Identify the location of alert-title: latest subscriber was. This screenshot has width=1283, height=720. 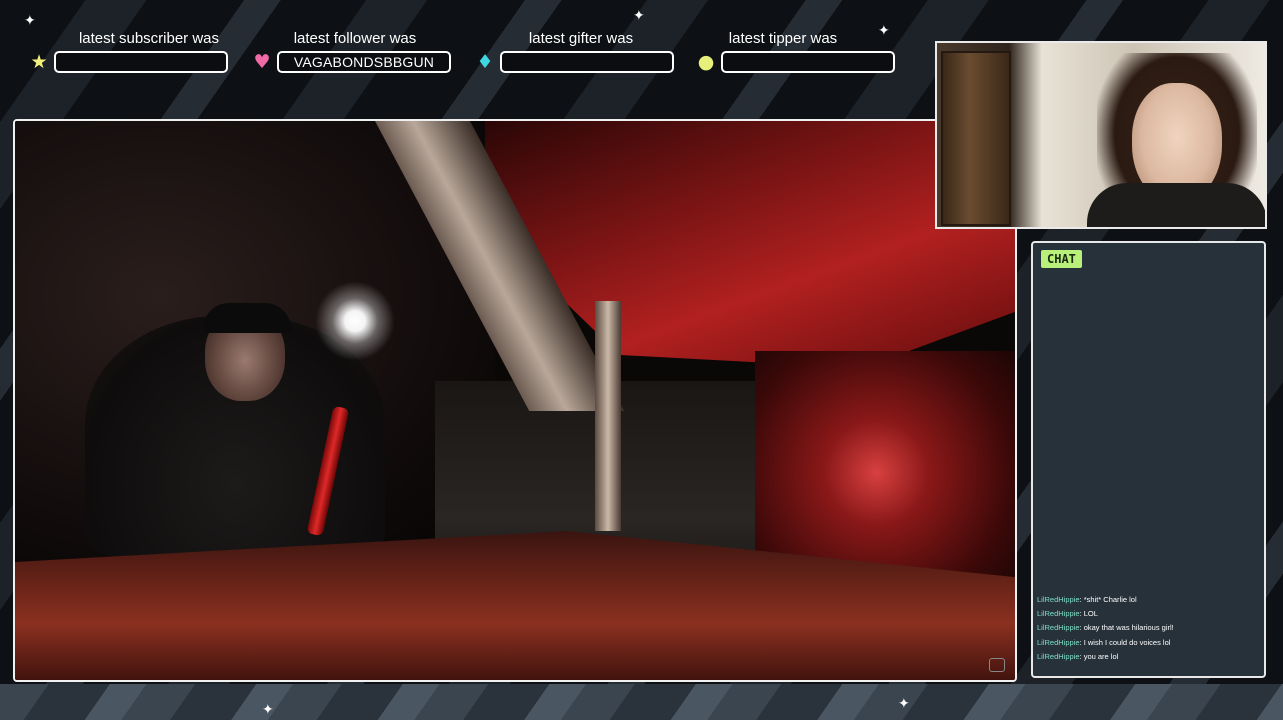
(149, 38).